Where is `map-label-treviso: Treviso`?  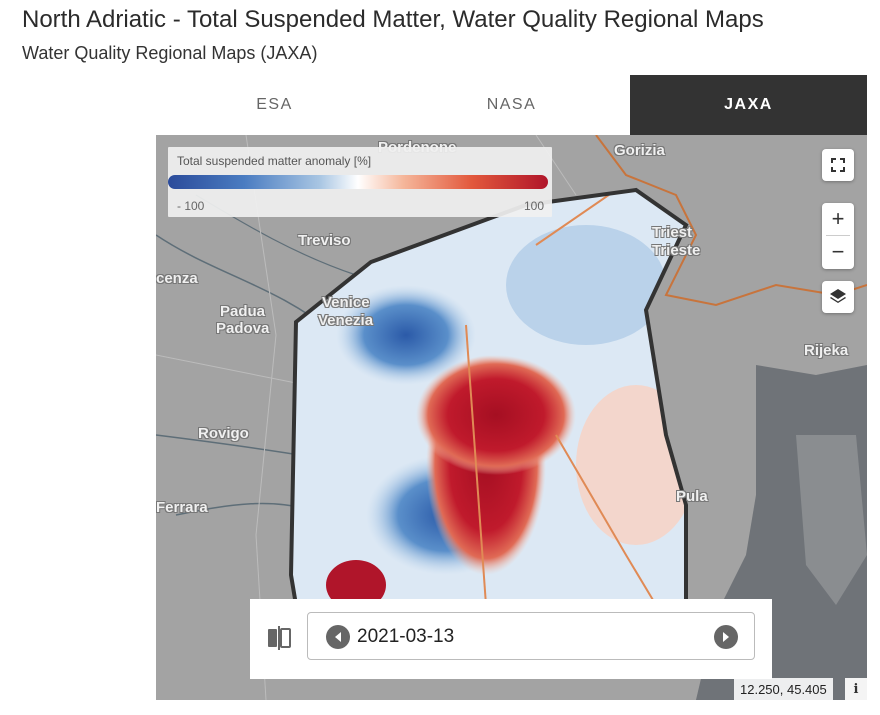 map-label-treviso: Treviso is located at coordinates (324, 240).